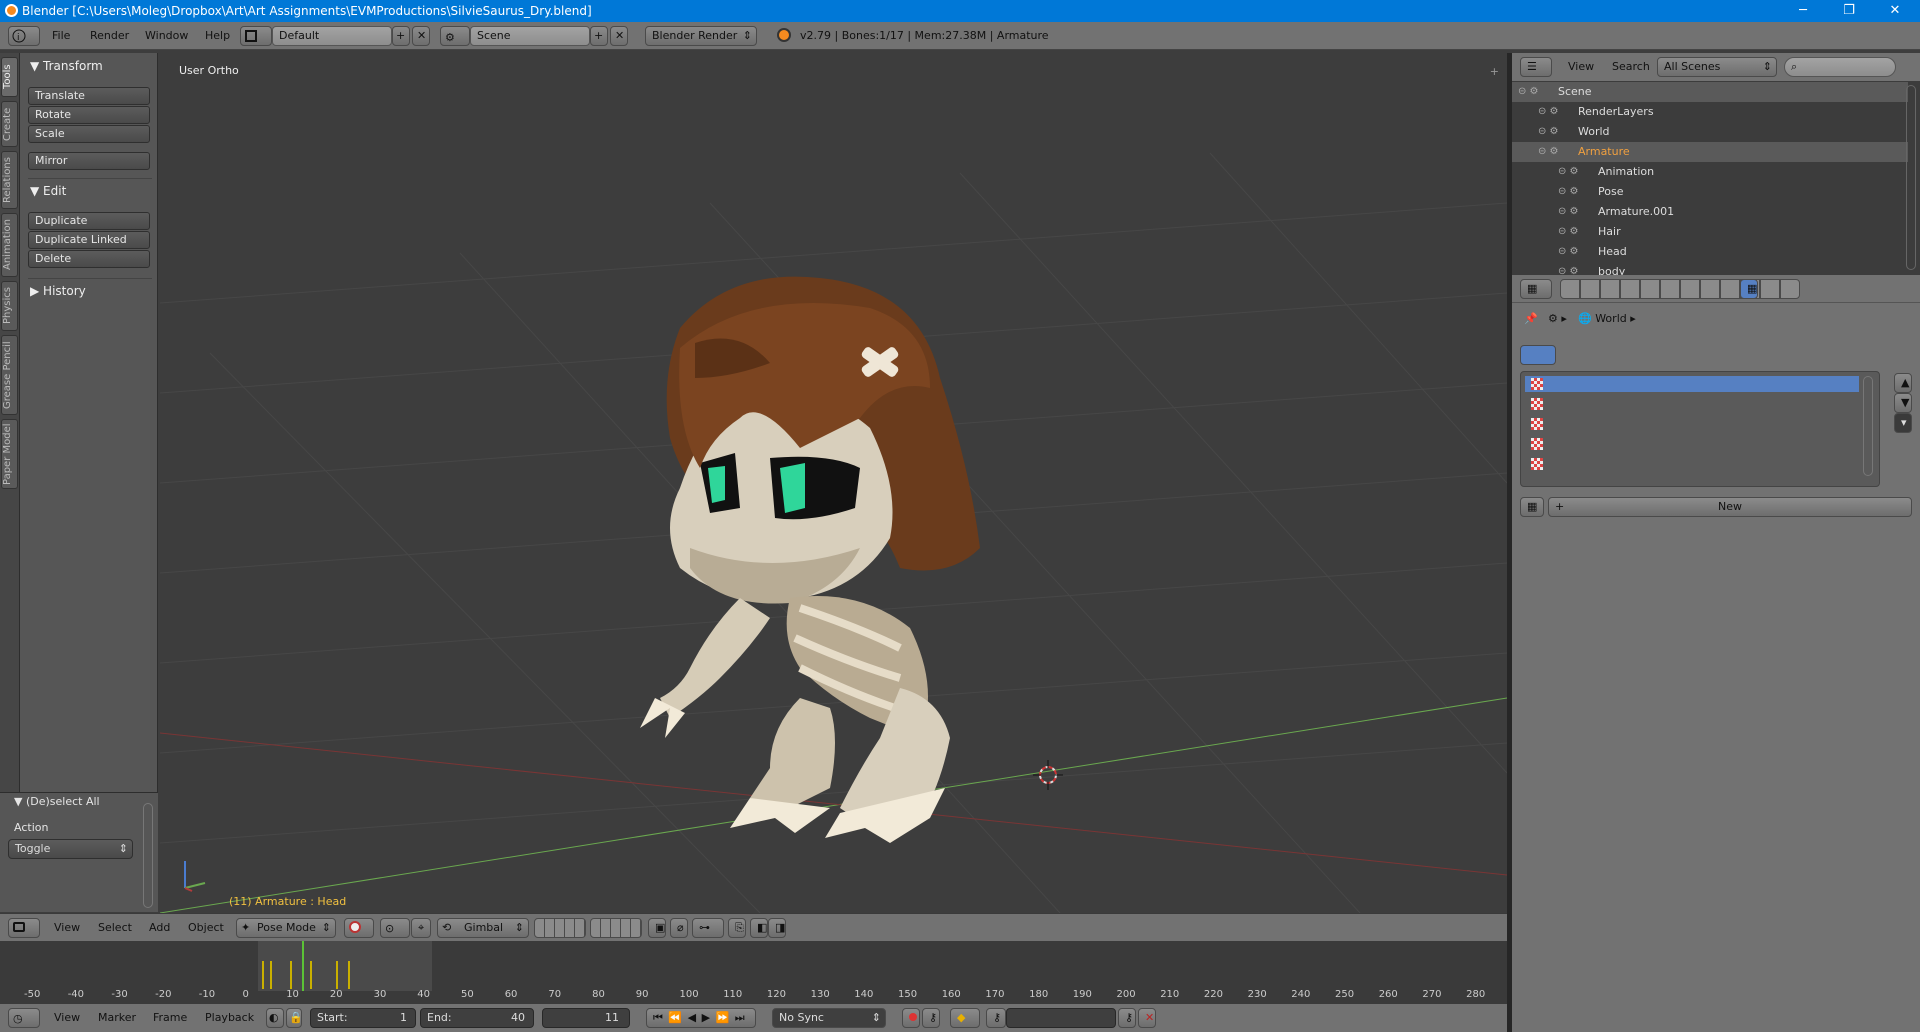 This screenshot has height=1032, width=1920. I want to click on outliner-row: ⊝ ⚙ Hair, so click(1710, 232).